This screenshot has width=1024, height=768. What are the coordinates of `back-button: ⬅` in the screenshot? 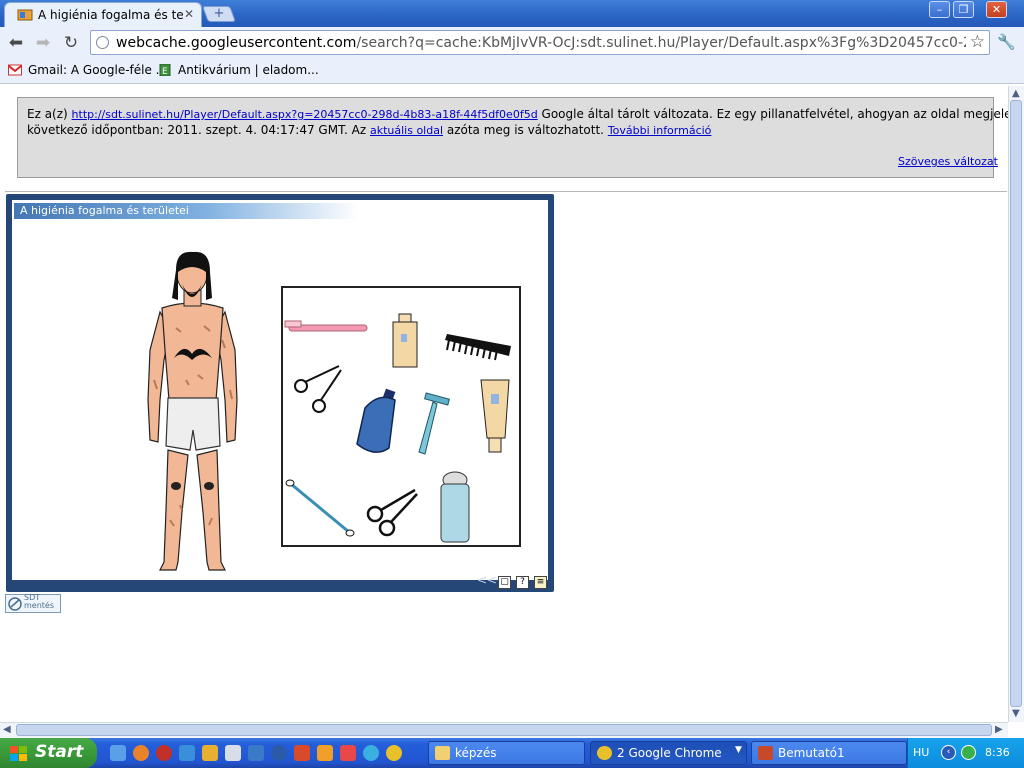 It's located at (16, 43).